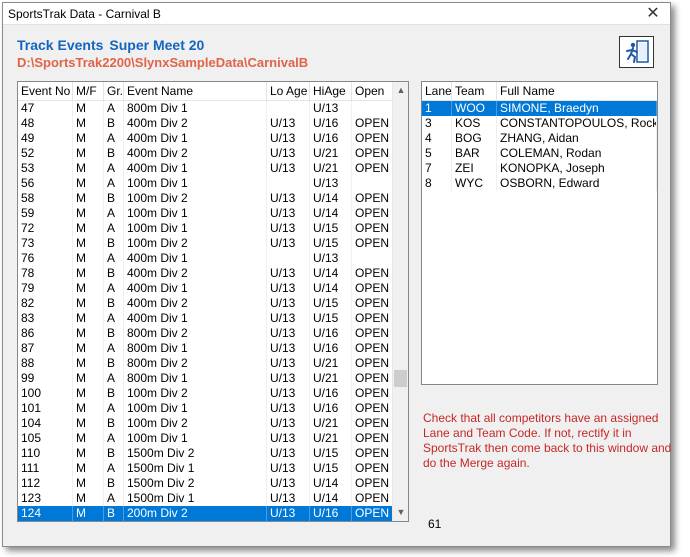  What do you see at coordinates (45, 348) in the screenshot?
I see `event-cell-event-no: 87` at bounding box center [45, 348].